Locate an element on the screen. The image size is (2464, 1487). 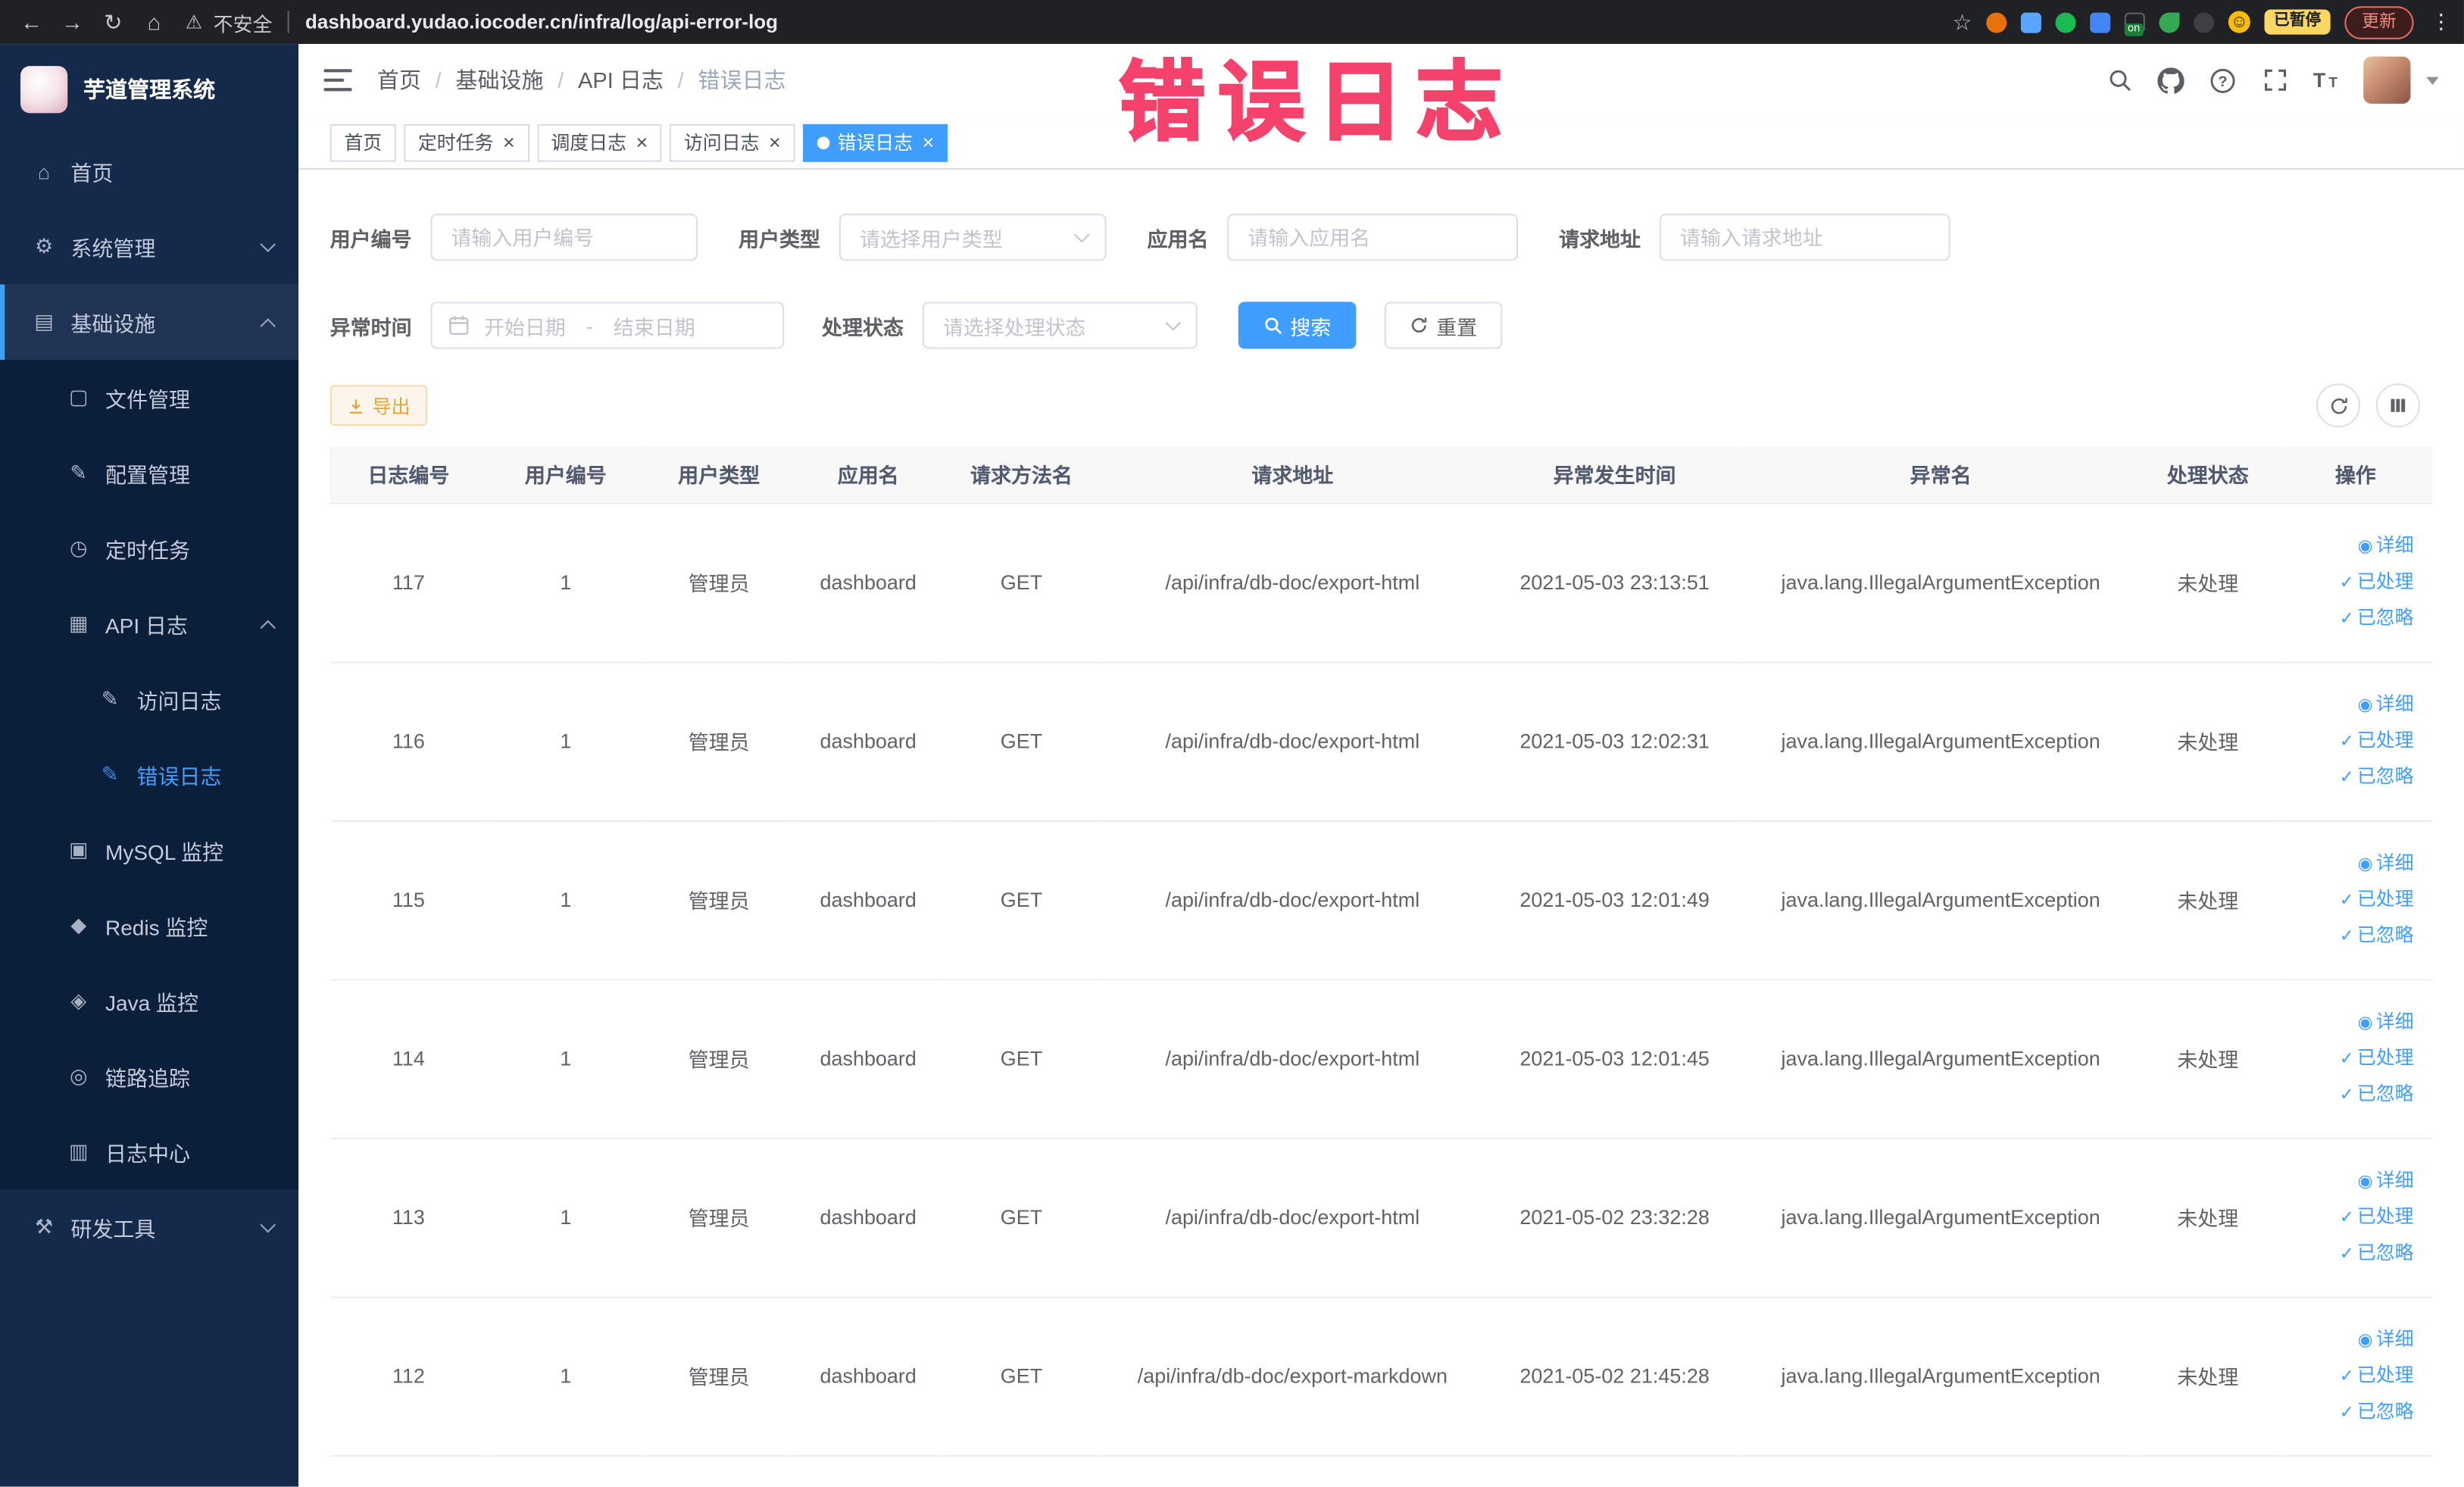
reset-button: 重置 is located at coordinates (1443, 325).